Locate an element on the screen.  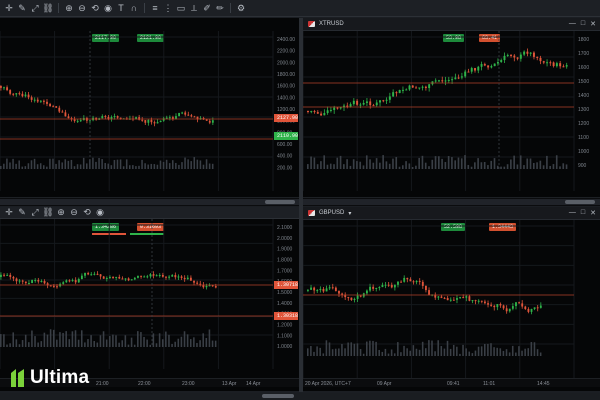
text-icon: T is located at coordinates (121, 8).